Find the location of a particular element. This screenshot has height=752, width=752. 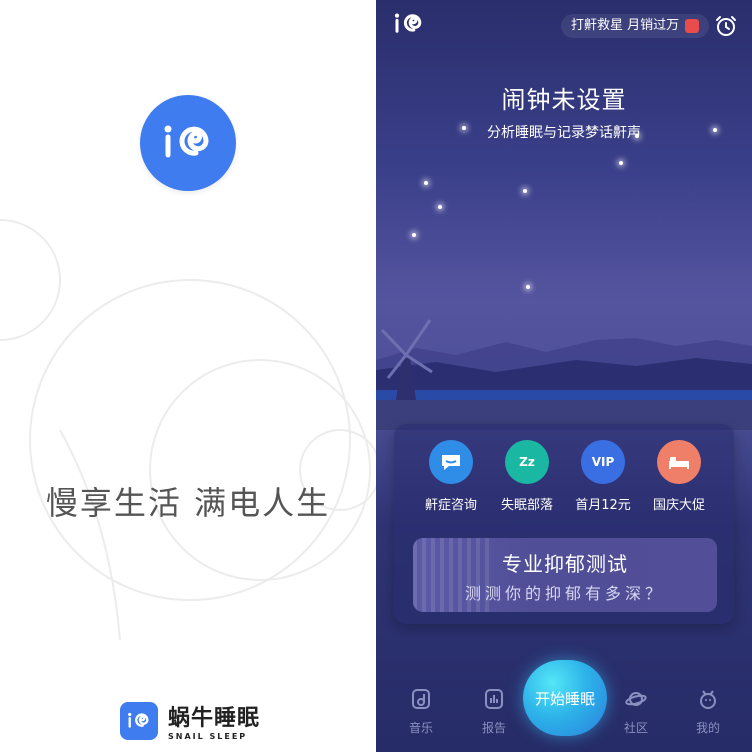

brand-footer: 蜗牛睡眠 SNAIL SLEEP is located at coordinates (190, 720).